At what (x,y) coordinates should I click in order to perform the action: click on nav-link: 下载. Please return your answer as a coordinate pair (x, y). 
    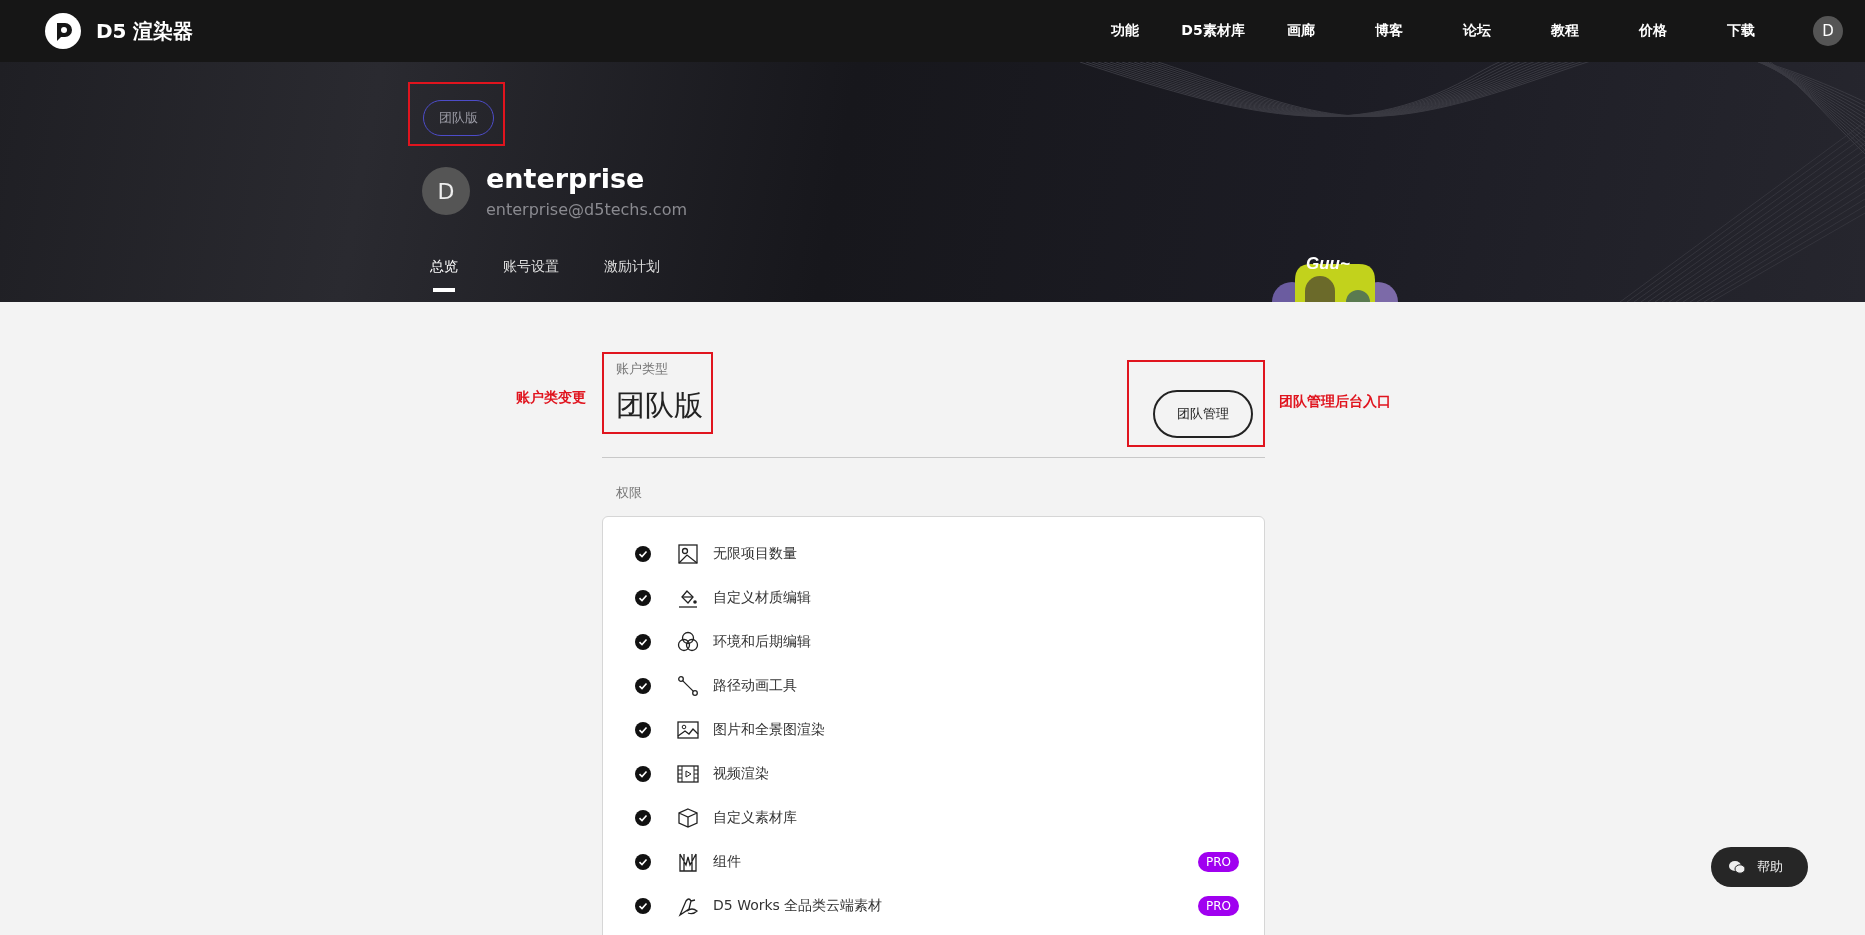
    Looking at the image, I should click on (1741, 31).